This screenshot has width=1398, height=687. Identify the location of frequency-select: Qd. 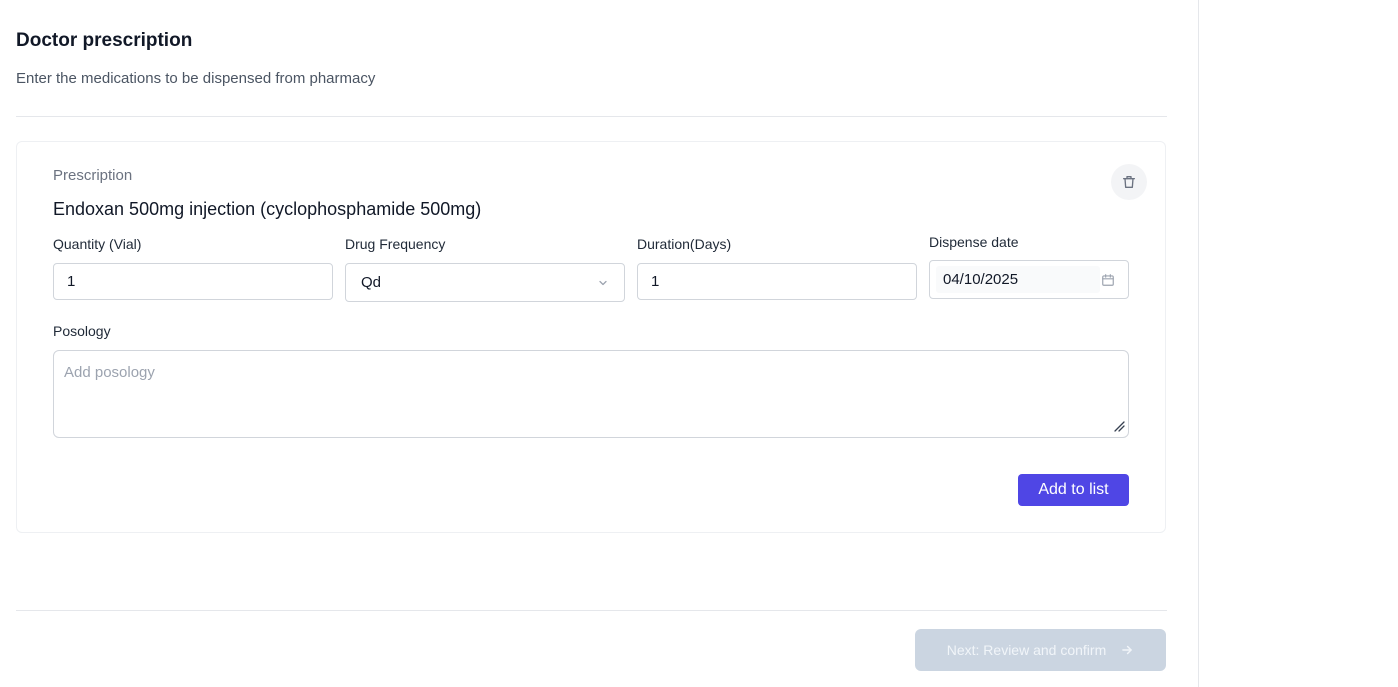
(485, 282).